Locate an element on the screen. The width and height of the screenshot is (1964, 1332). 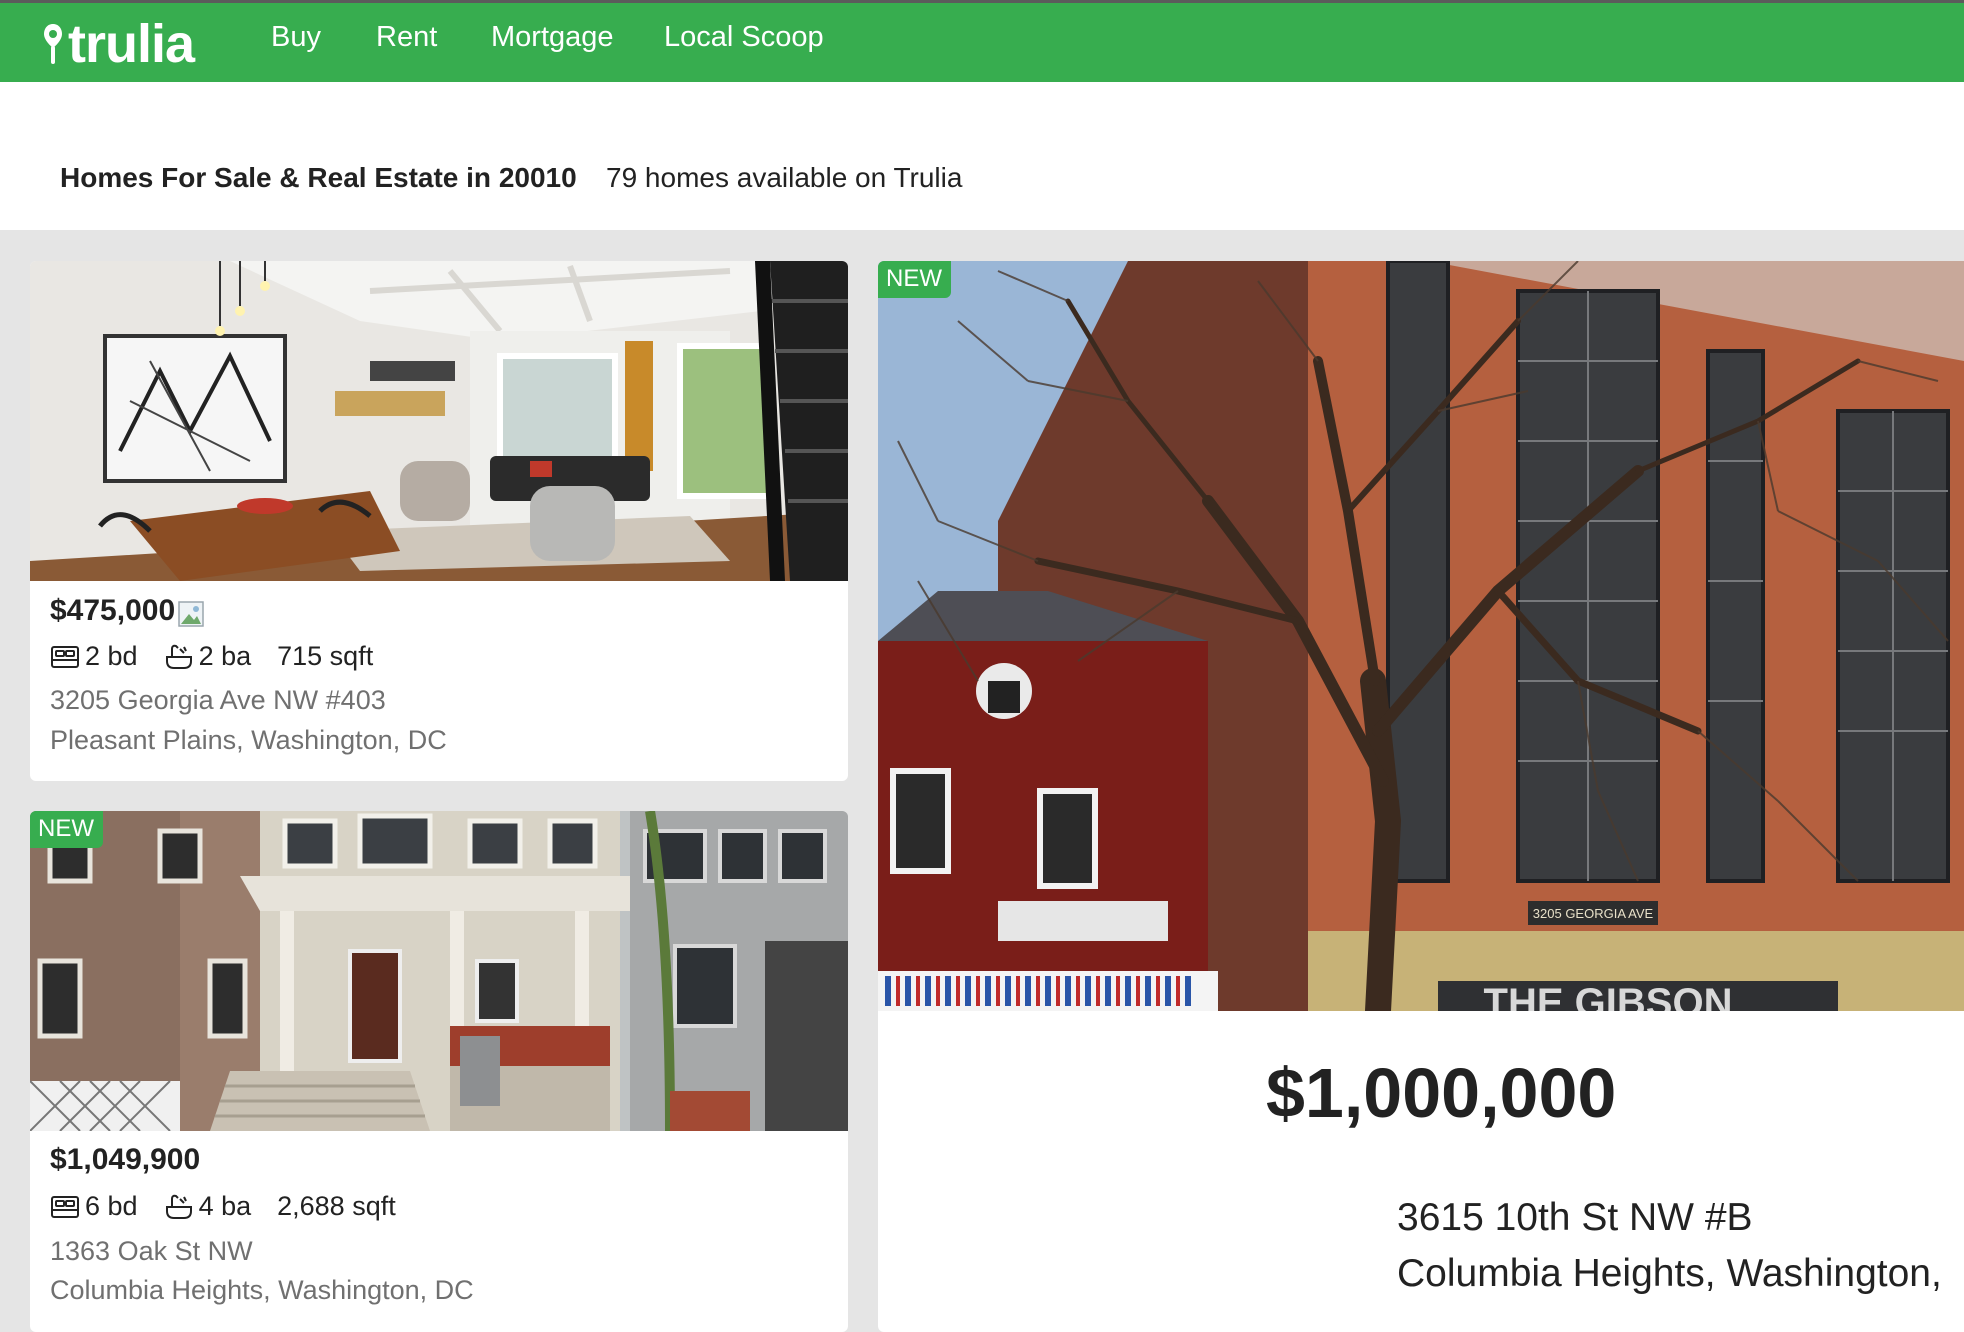
beds-text: 2 bd is located at coordinates (111, 656).